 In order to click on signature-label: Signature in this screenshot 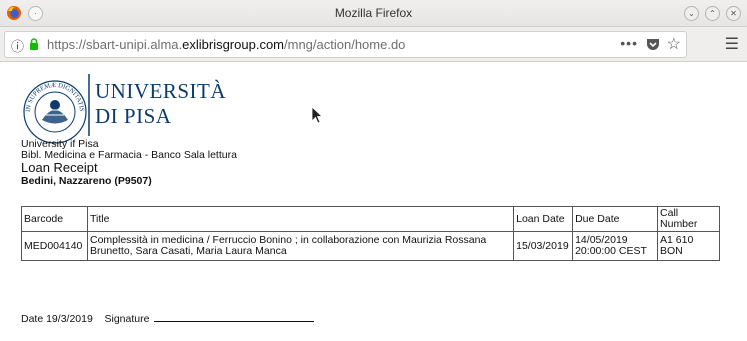, I will do `click(127, 319)`.